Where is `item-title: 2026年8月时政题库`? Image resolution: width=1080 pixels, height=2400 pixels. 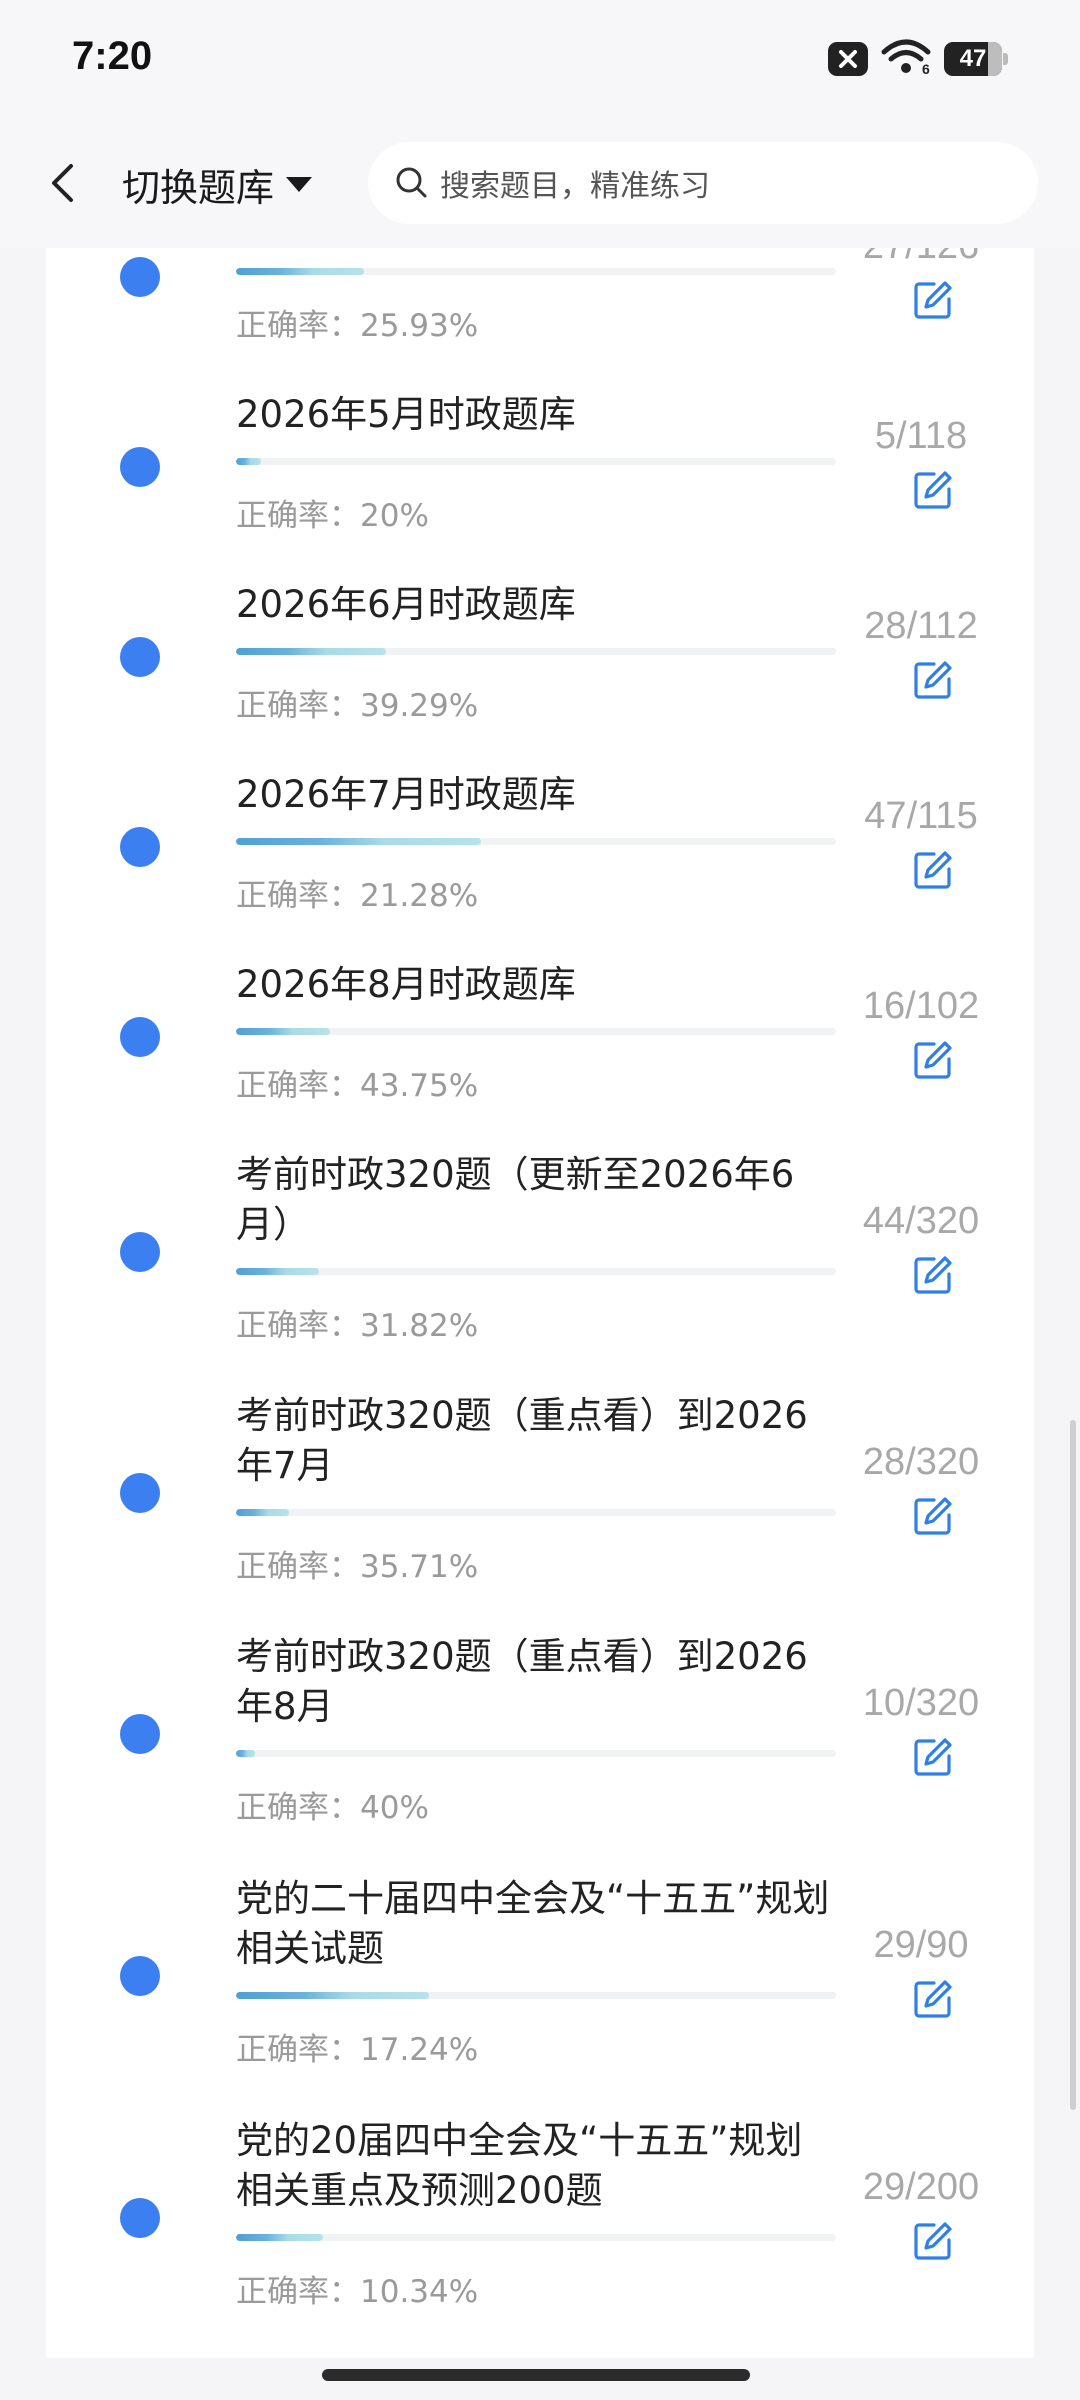 item-title: 2026年8月时政题库 is located at coordinates (406, 984).